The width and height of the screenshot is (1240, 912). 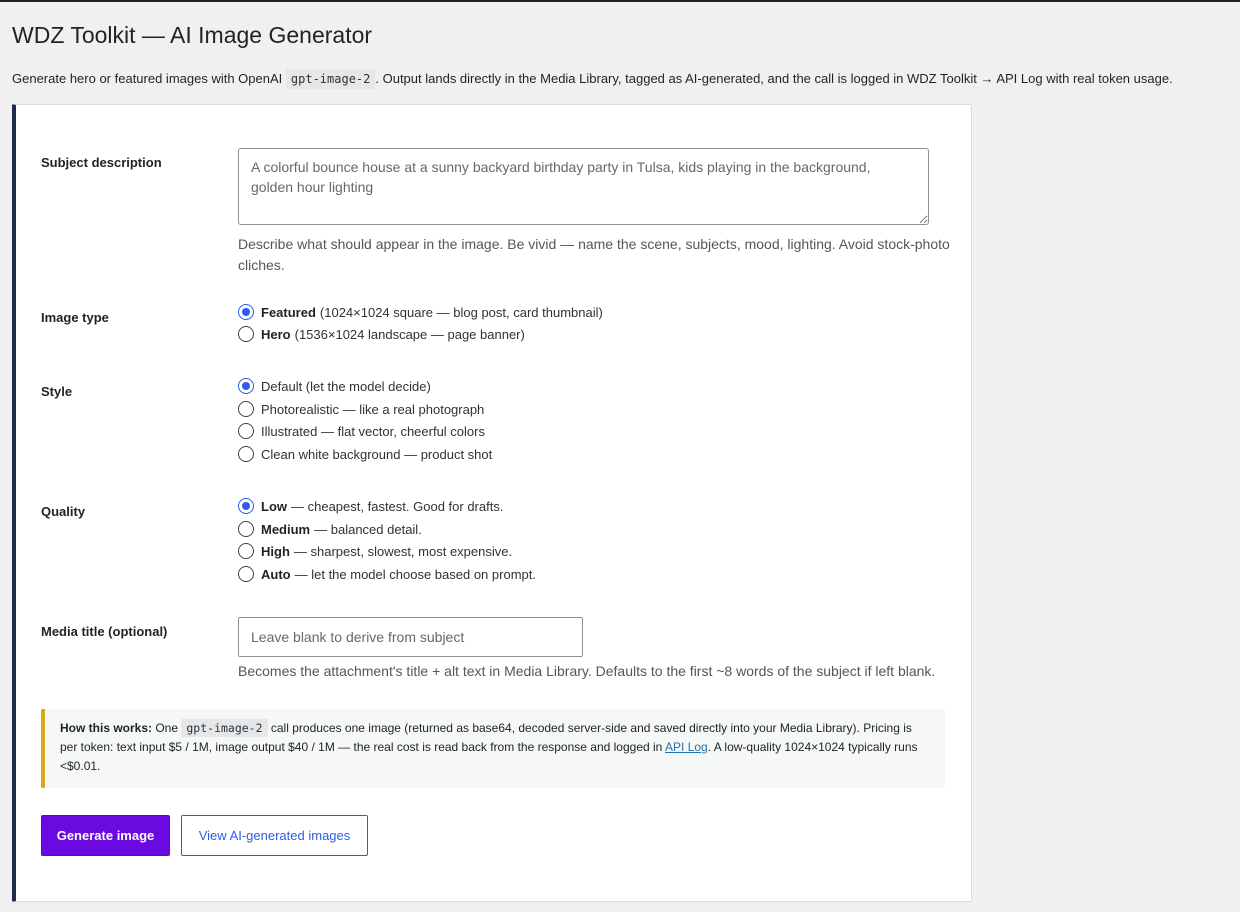 I want to click on media-title-label: Media title (optional), so click(x=104, y=631).